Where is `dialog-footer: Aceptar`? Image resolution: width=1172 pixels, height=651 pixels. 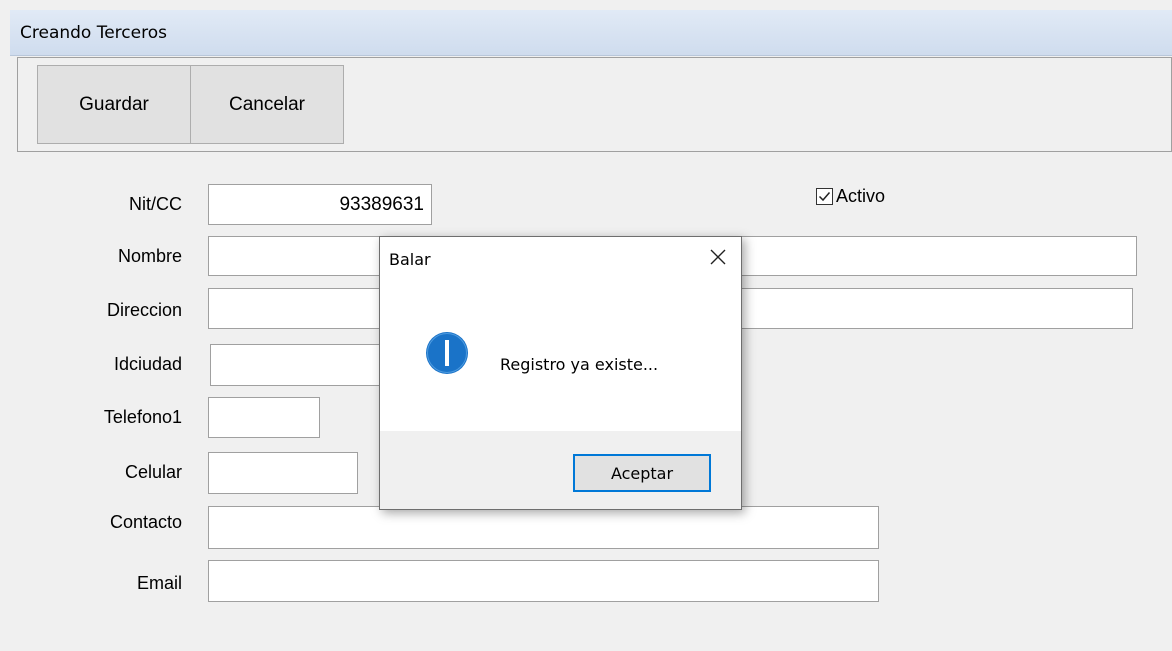 dialog-footer: Aceptar is located at coordinates (560, 470).